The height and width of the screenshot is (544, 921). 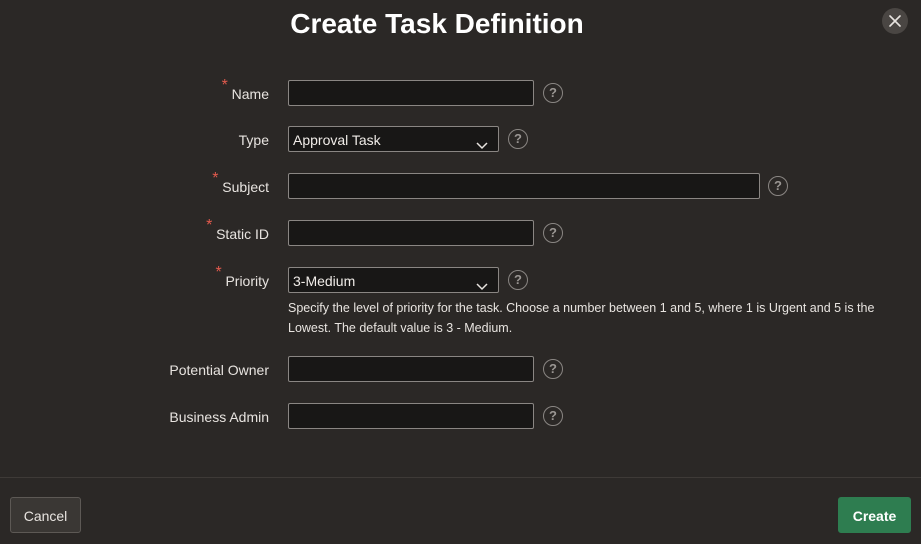 I want to click on type-select: Approval Task, so click(x=393, y=139).